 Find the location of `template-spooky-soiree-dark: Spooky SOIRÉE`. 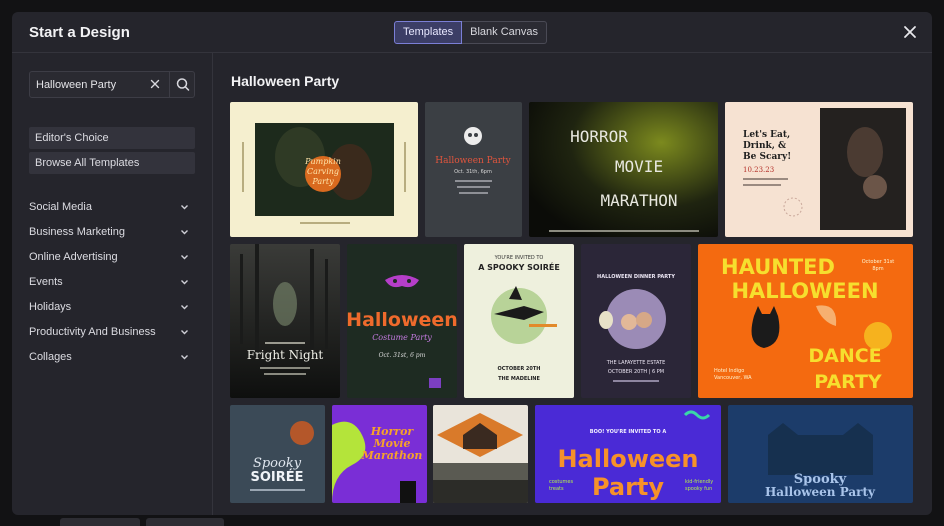

template-spooky-soiree-dark: Spooky SOIRÉE is located at coordinates (277, 454).